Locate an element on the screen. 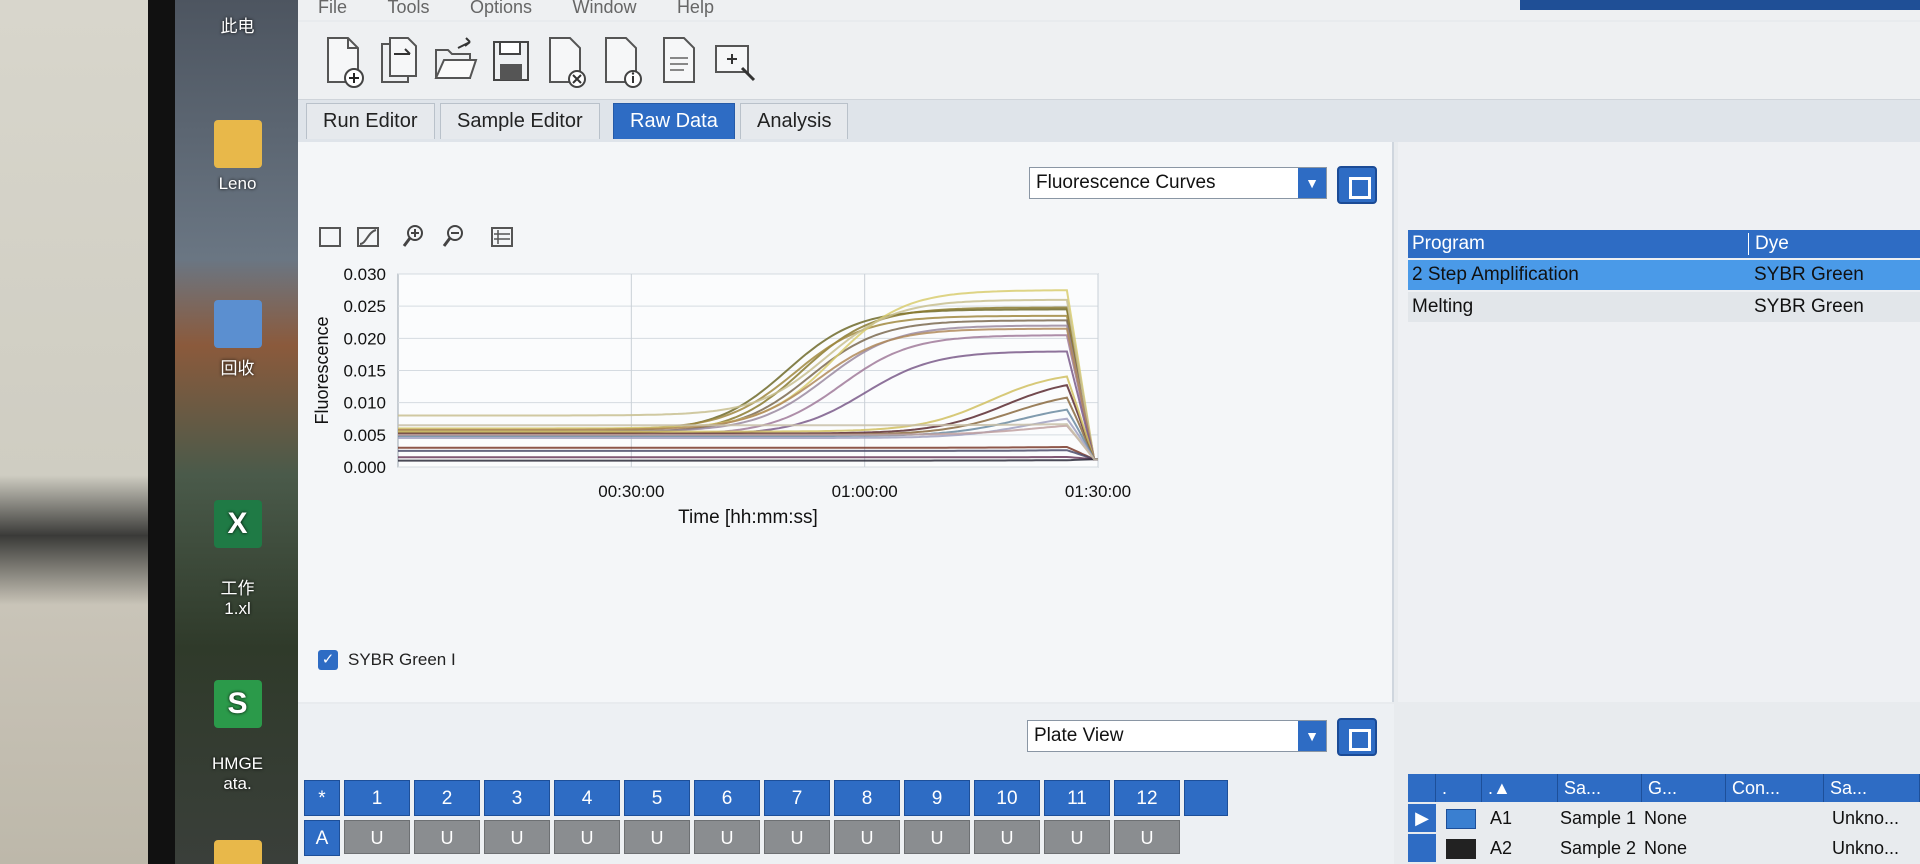  tab-sample-editor: Sample Editor is located at coordinates (520, 121).